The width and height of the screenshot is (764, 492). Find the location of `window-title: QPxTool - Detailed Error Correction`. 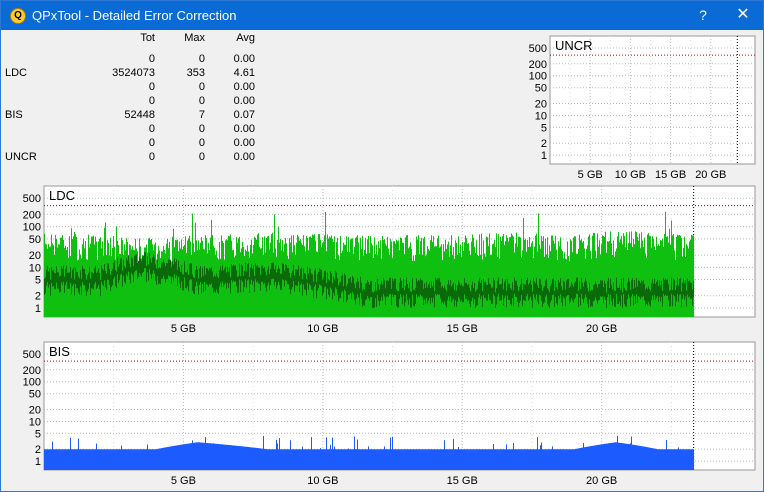

window-title: QPxTool - Detailed Error Correction is located at coordinates (134, 15).